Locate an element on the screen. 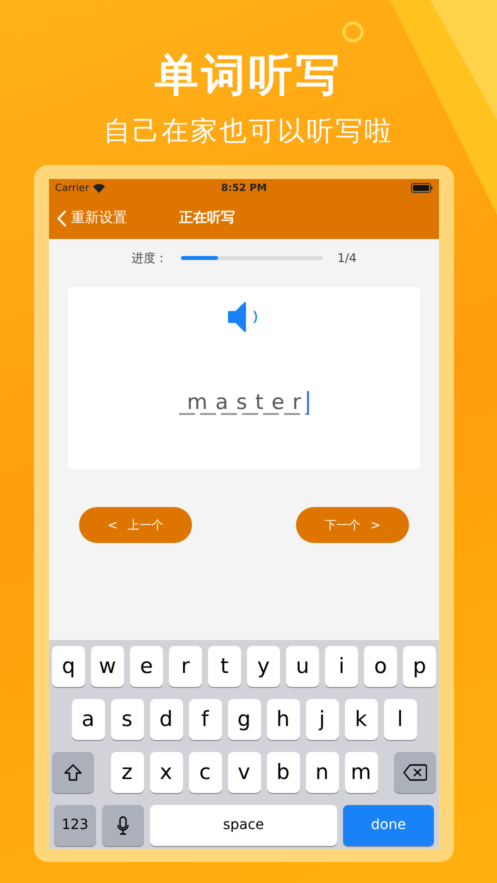  key: y is located at coordinates (263, 666).